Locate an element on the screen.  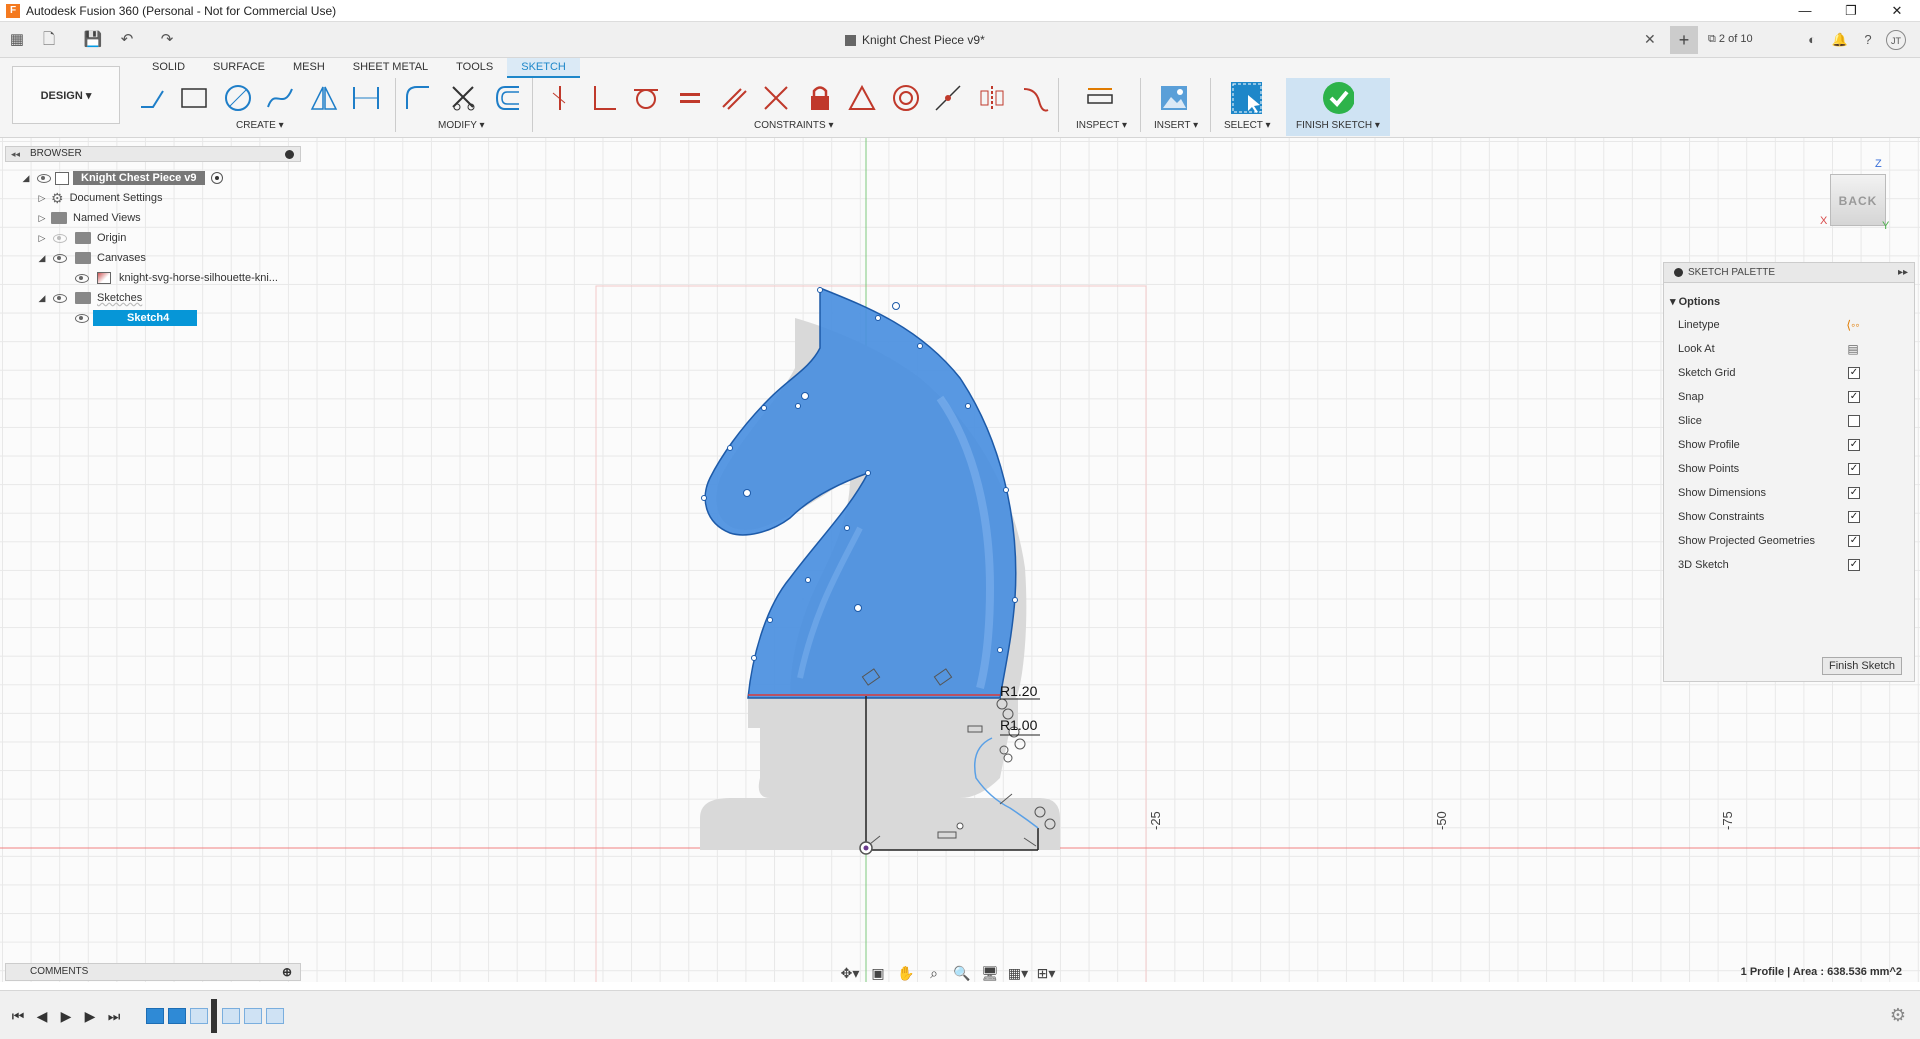
save-icon: 💾 is located at coordinates (93, 40).